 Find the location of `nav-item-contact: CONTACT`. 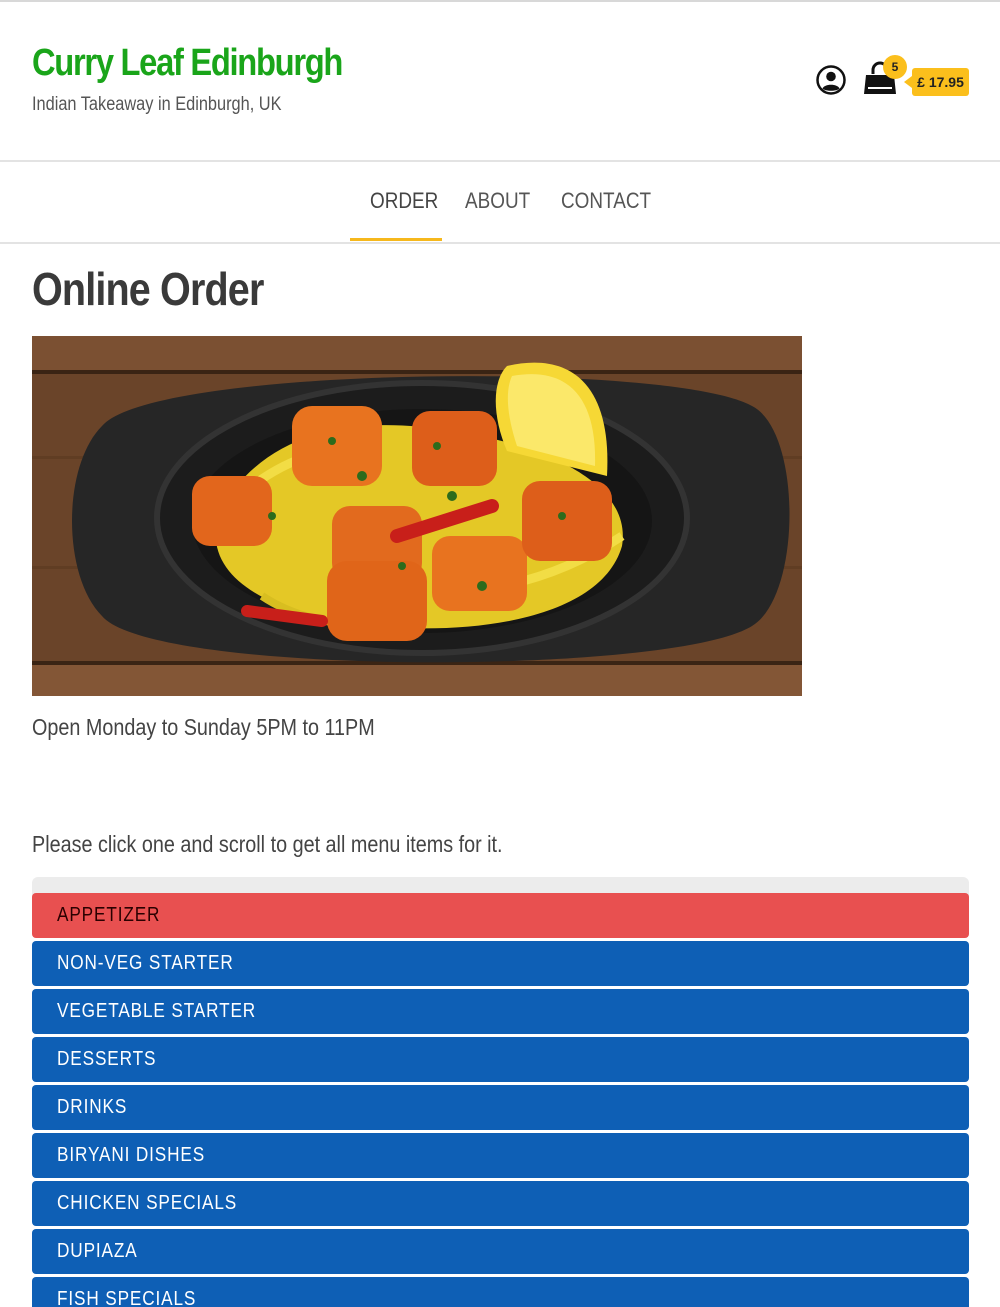

nav-item-contact: CONTACT is located at coordinates (606, 201).